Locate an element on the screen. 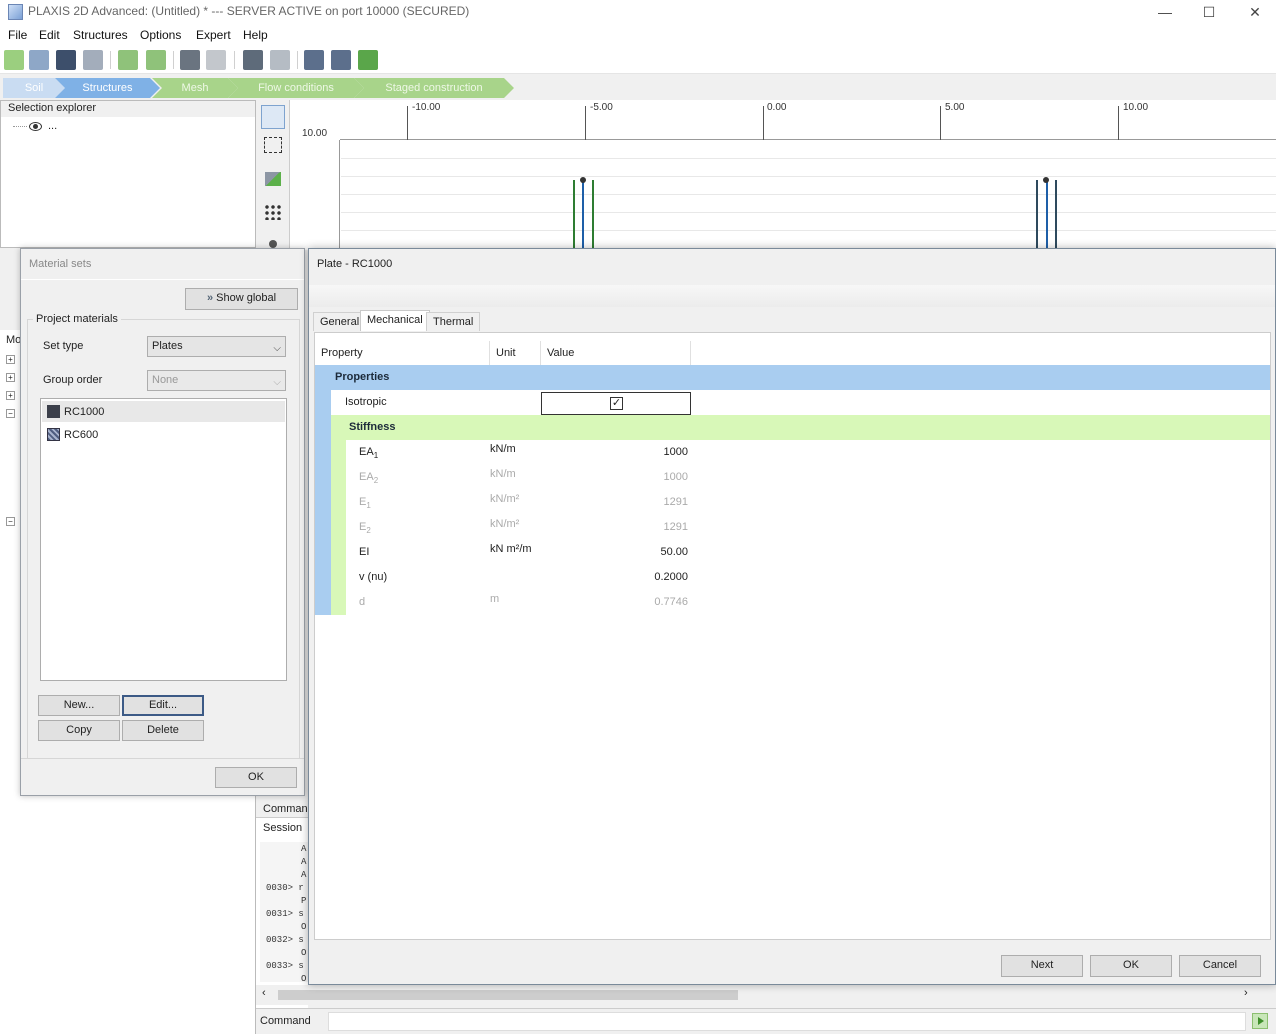 The image size is (1276, 1034). tab-mechanical: Mechanical is located at coordinates (395, 320).